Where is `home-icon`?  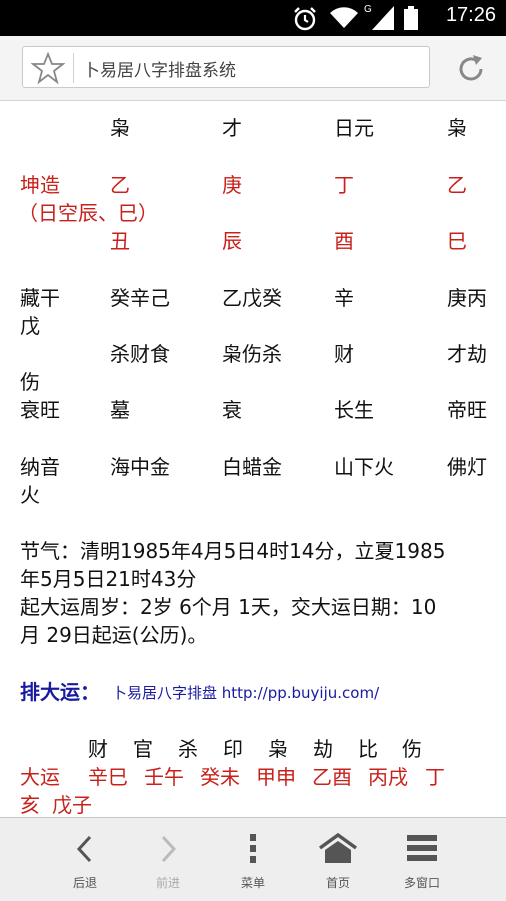
home-icon is located at coordinates (338, 847).